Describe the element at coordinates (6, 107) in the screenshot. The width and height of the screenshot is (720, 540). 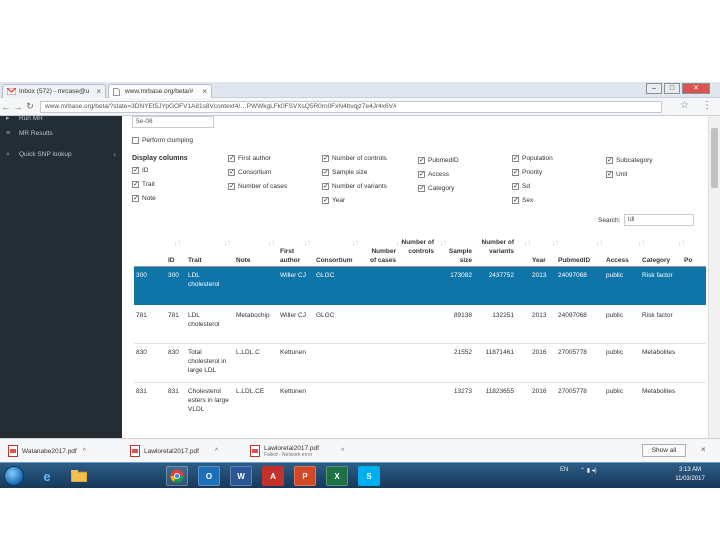
I see `back-arrow-icon: ←` at that location.